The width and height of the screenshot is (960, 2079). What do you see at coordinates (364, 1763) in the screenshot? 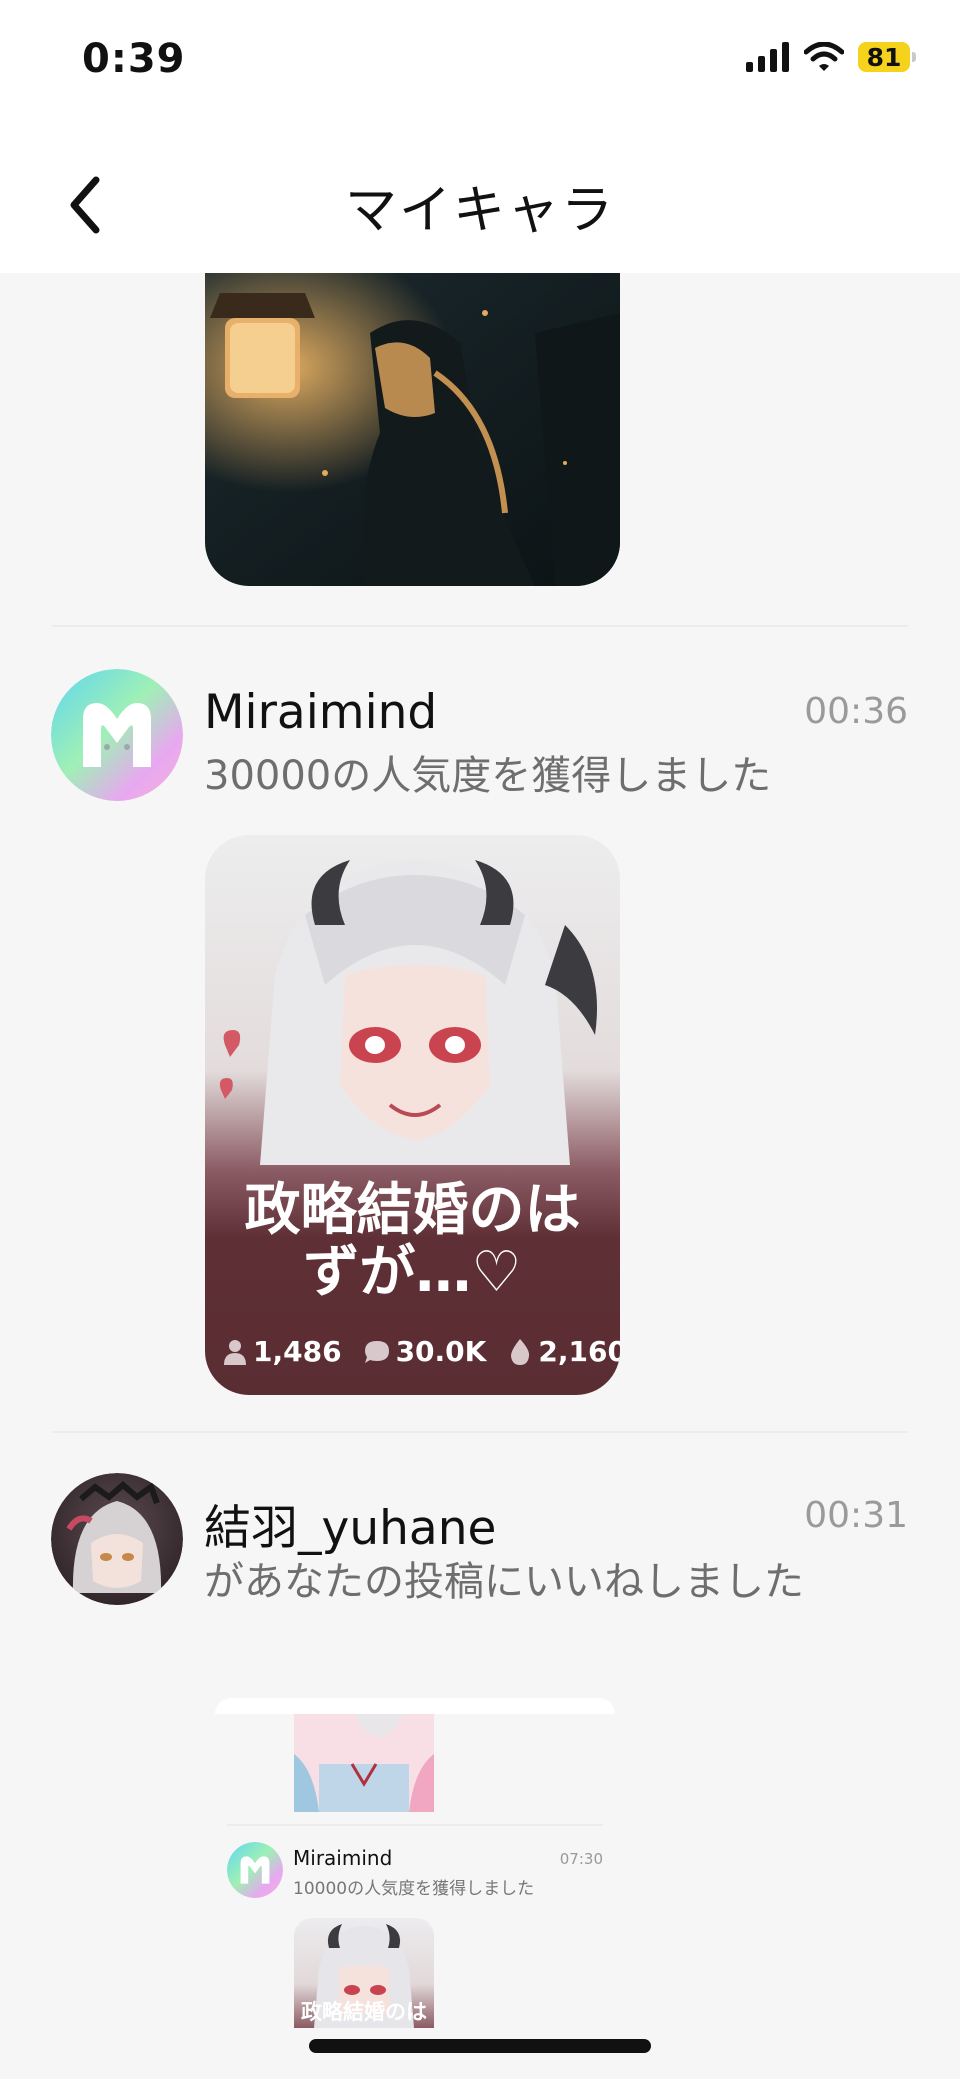
I see `preview-image-top` at bounding box center [364, 1763].